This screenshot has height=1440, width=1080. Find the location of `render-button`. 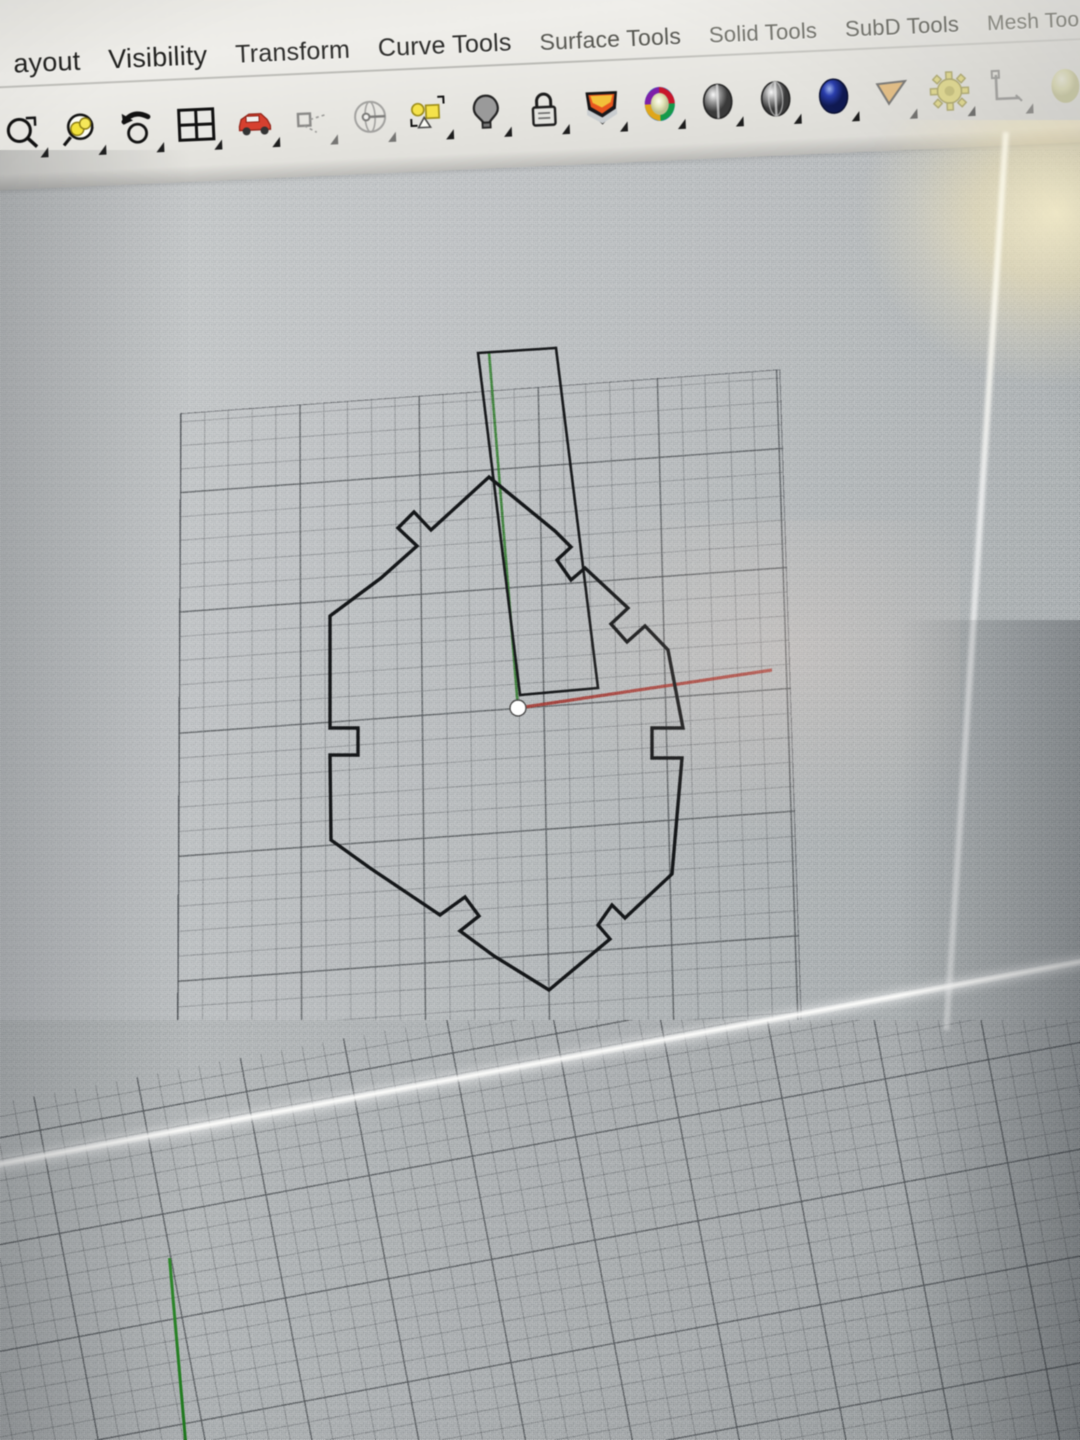

render-button is located at coordinates (602, 106).